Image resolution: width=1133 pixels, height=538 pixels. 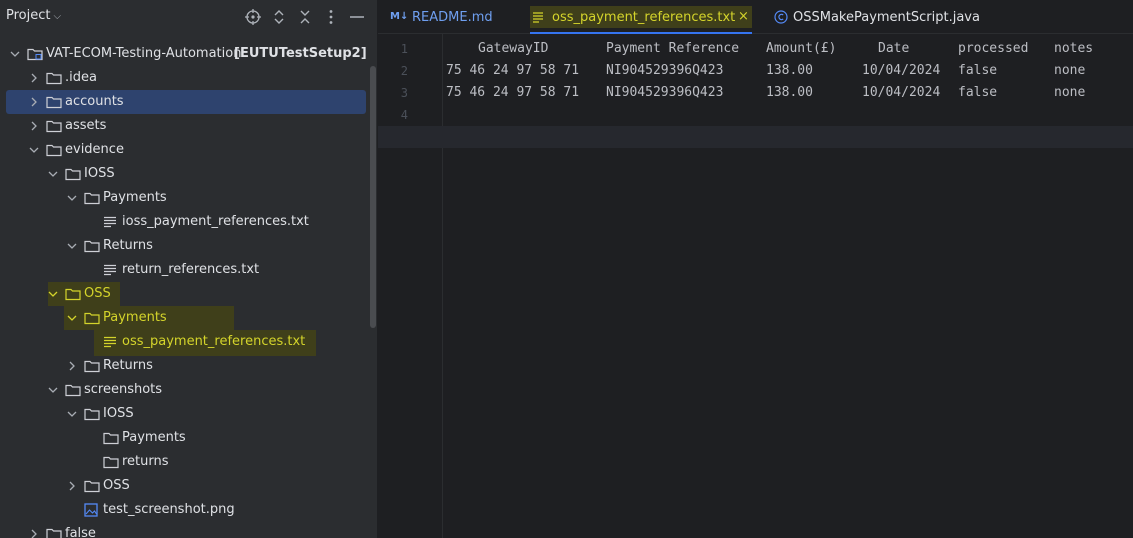 What do you see at coordinates (188, 17) in the screenshot?
I see `project-header: Project ⌵` at bounding box center [188, 17].